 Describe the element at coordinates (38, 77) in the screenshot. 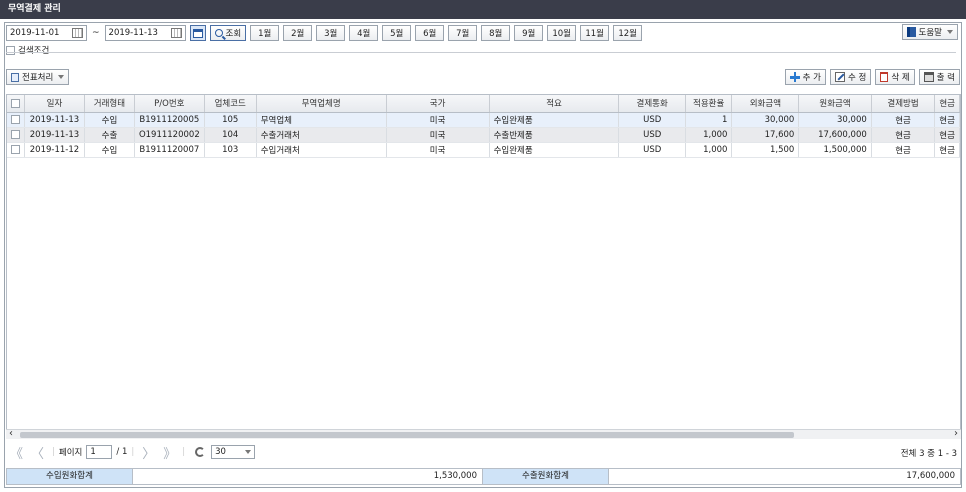

I see `voucher-process-dropdown: 전표처리` at that location.